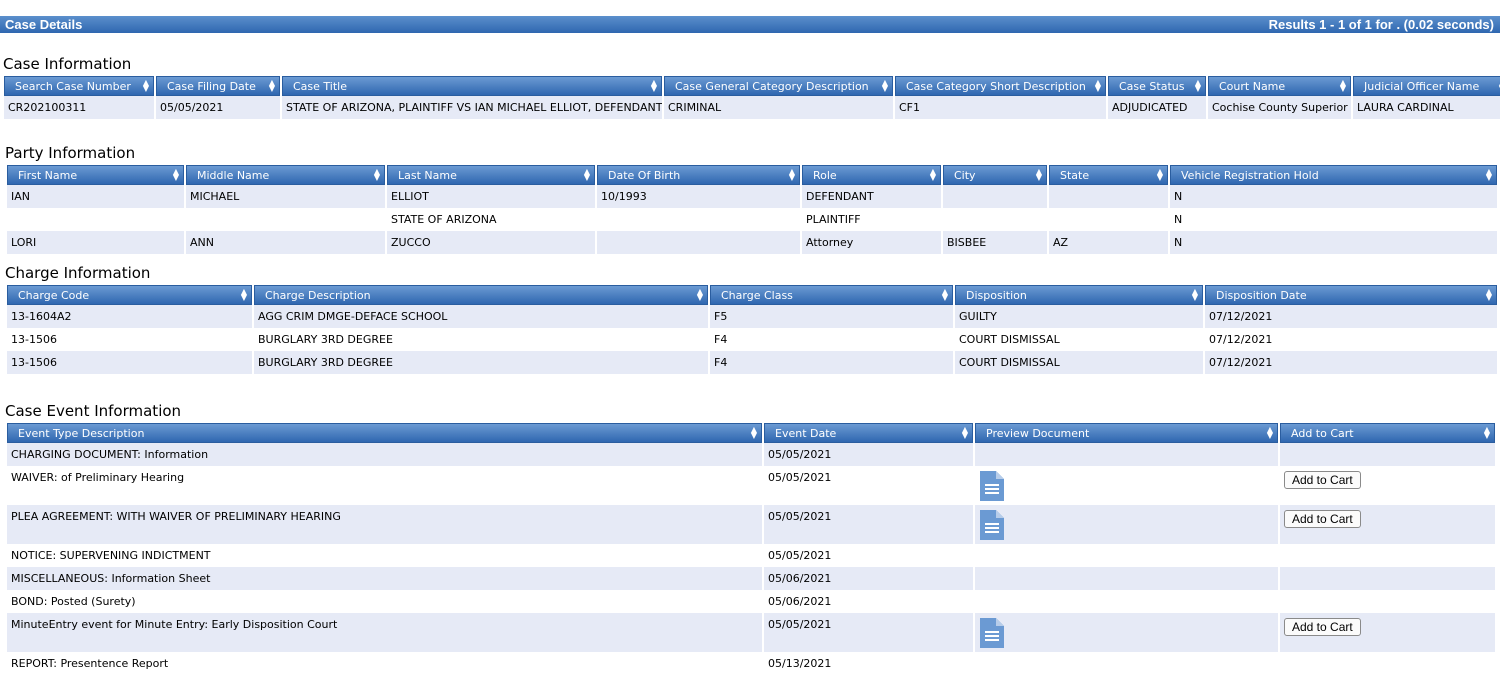  I want to click on cell-charge-description: BURGLARY 3RD DEGREE, so click(481, 362).